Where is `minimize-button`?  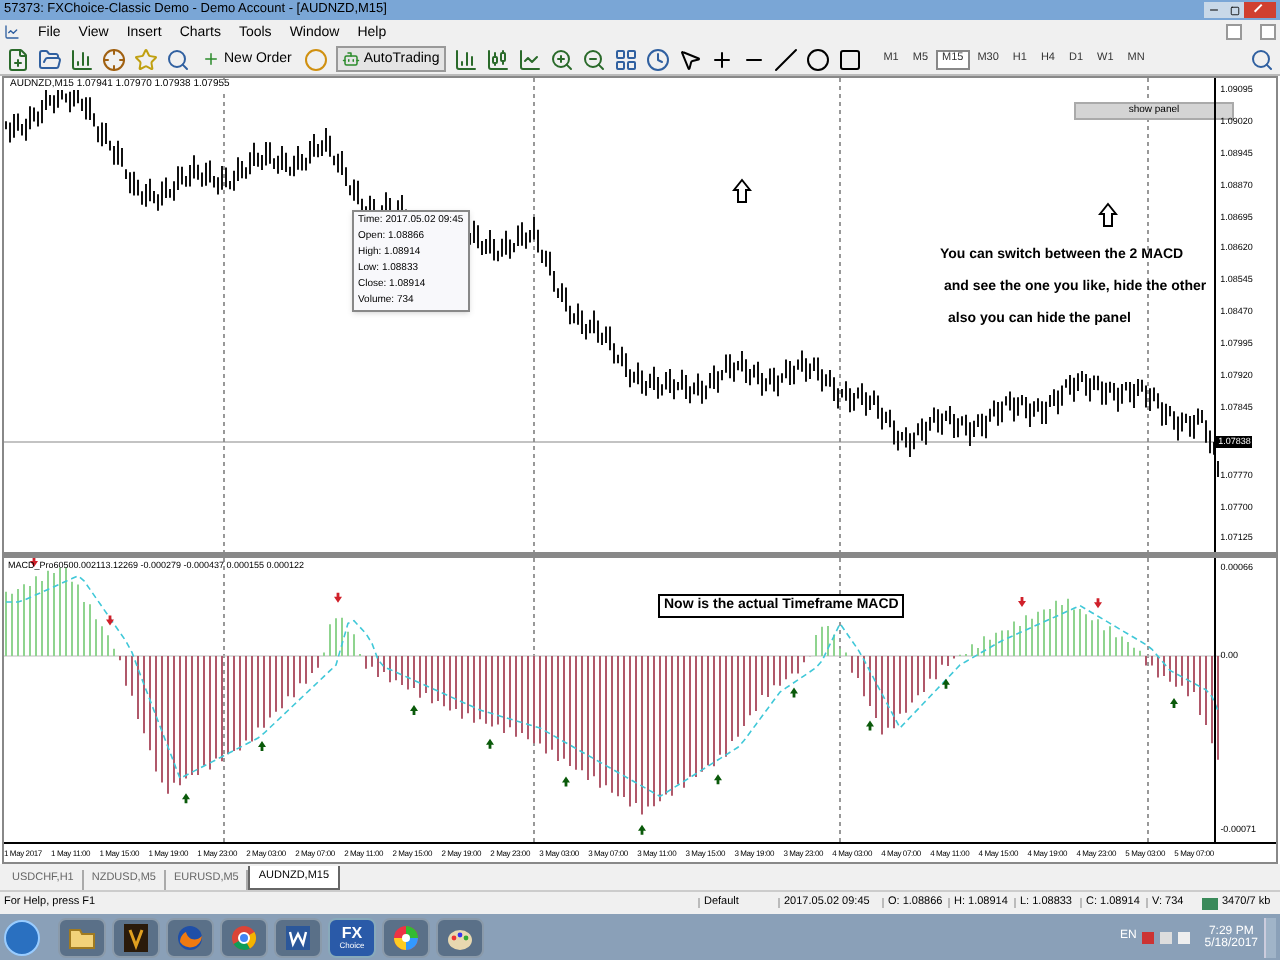
minimize-button is located at coordinates (1214, 10).